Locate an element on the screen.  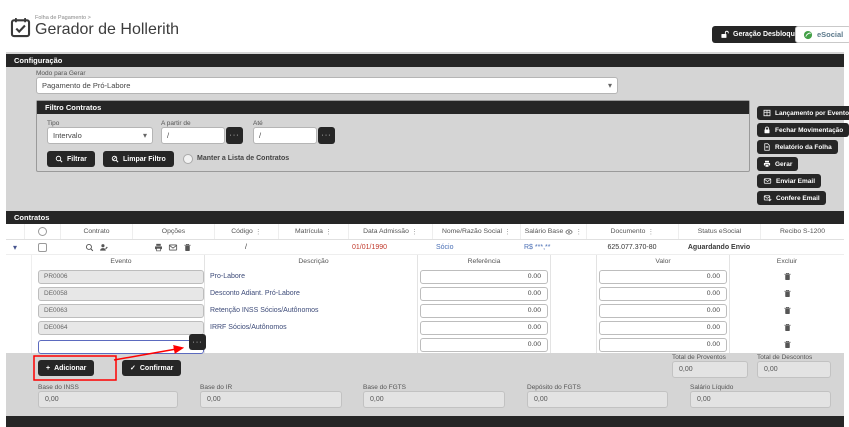
eye-icon is located at coordinates (569, 232).